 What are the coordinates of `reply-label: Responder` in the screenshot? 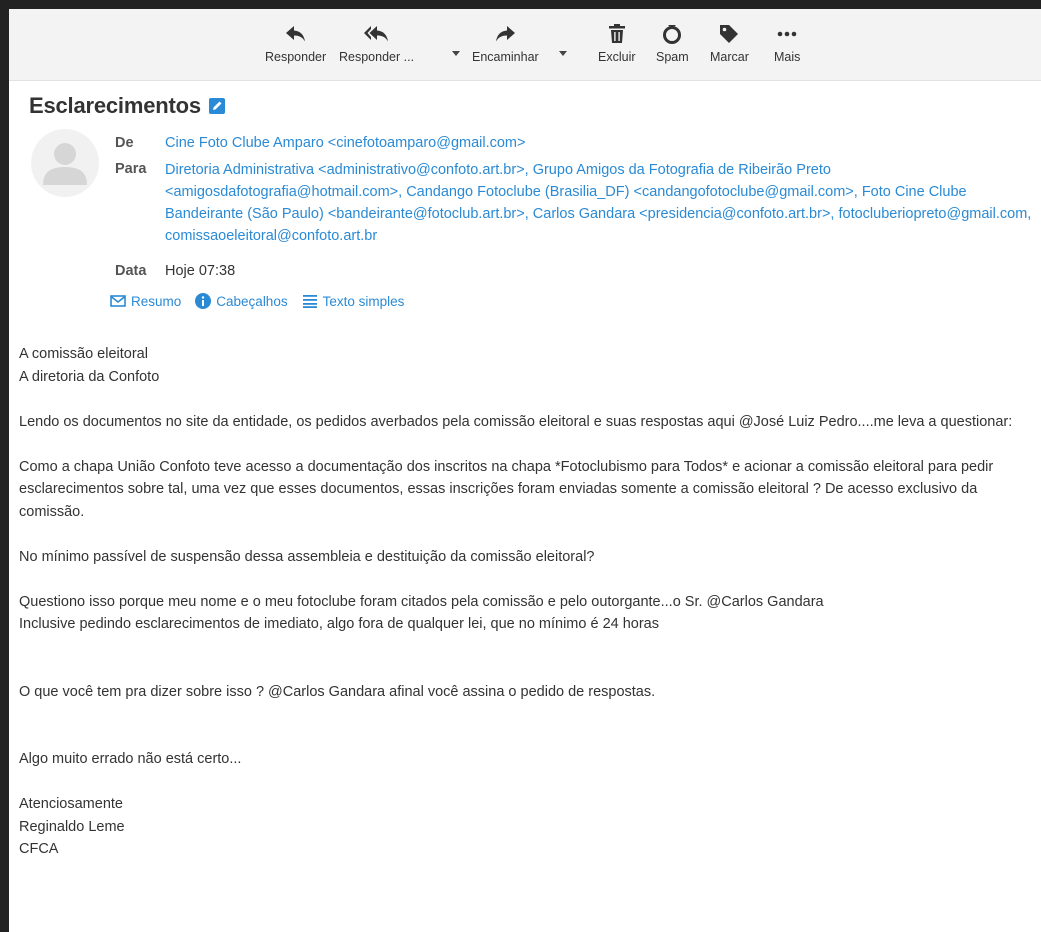 It's located at (296, 57).